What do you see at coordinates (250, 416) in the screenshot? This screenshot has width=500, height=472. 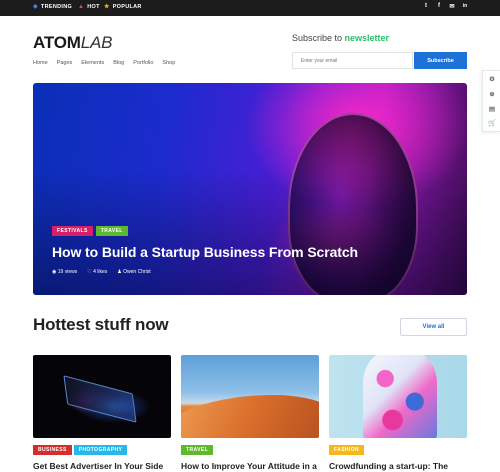 I see `dune-shape` at bounding box center [250, 416].